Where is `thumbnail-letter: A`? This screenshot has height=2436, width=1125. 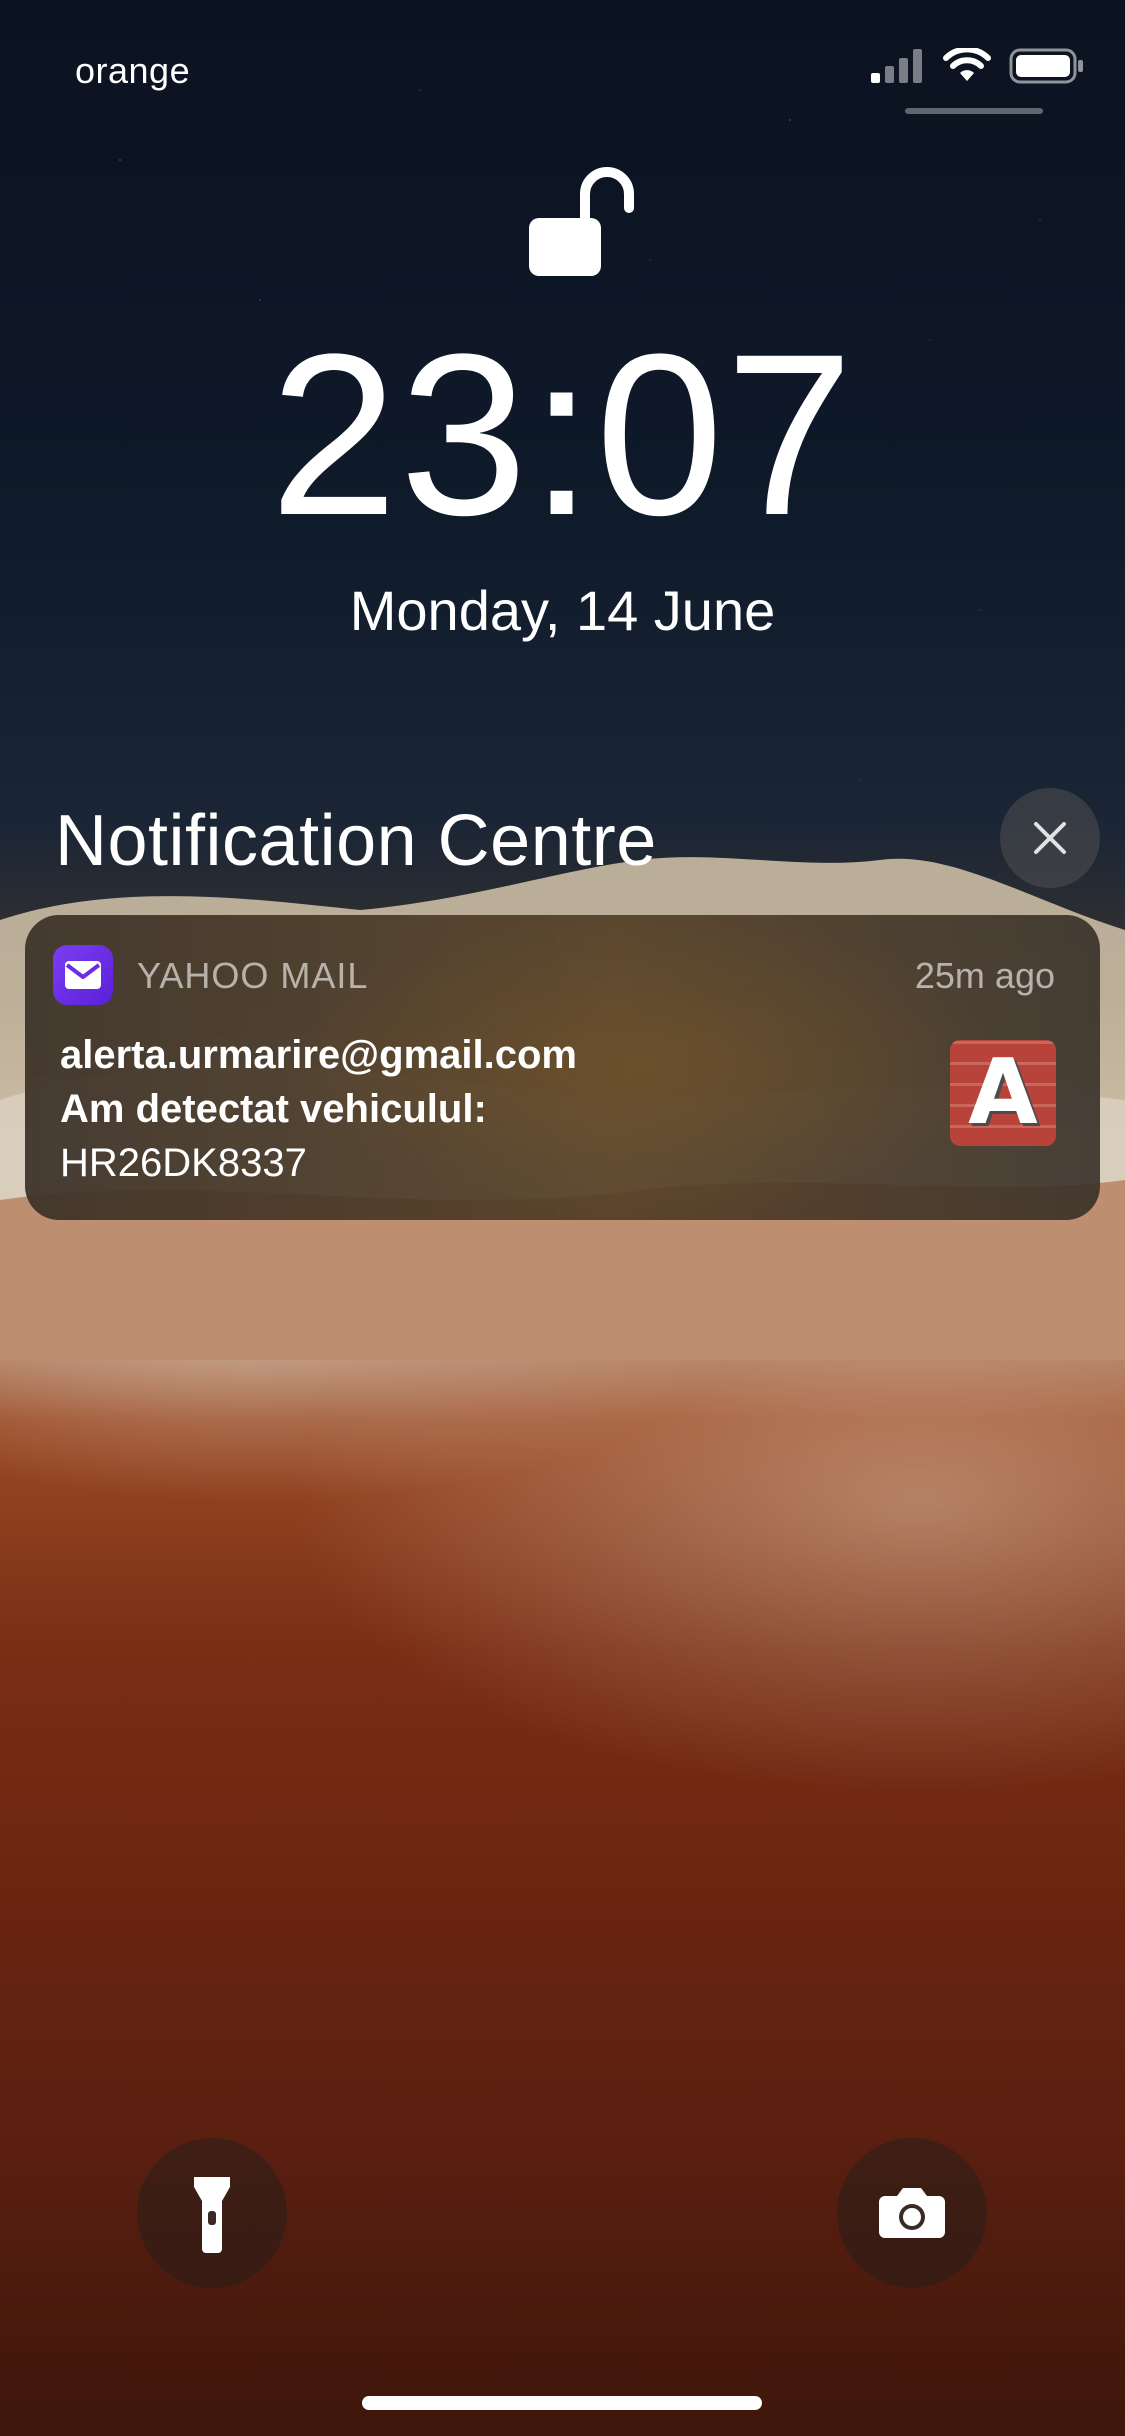 thumbnail-letter: A is located at coordinates (1003, 1092).